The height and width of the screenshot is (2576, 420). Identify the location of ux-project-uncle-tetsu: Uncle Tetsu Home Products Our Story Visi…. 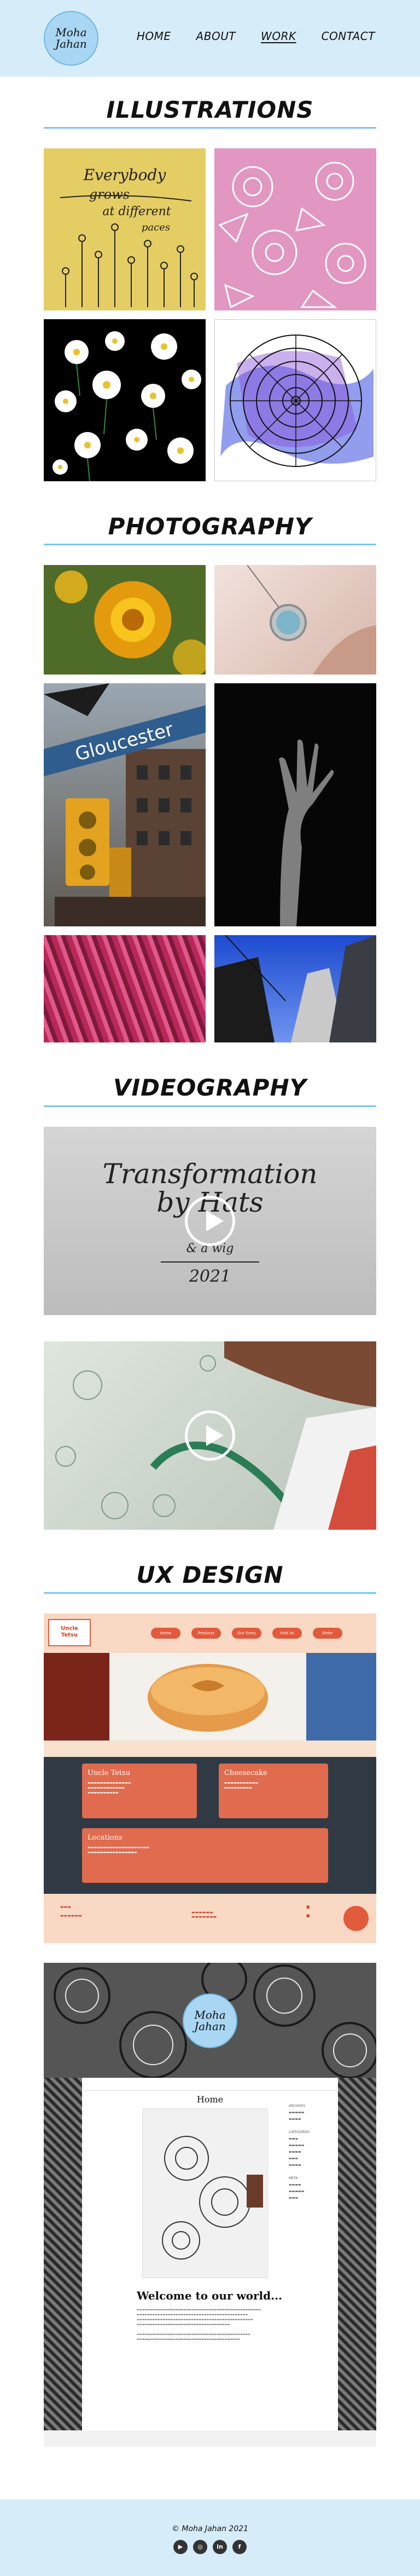
(210, 1778).